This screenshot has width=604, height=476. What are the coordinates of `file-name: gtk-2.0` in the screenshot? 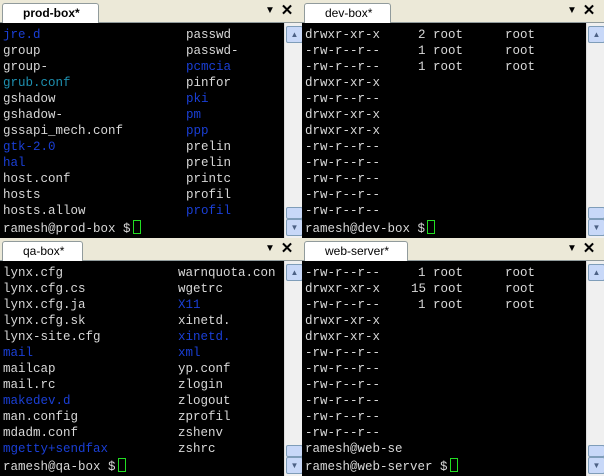 It's located at (29, 147).